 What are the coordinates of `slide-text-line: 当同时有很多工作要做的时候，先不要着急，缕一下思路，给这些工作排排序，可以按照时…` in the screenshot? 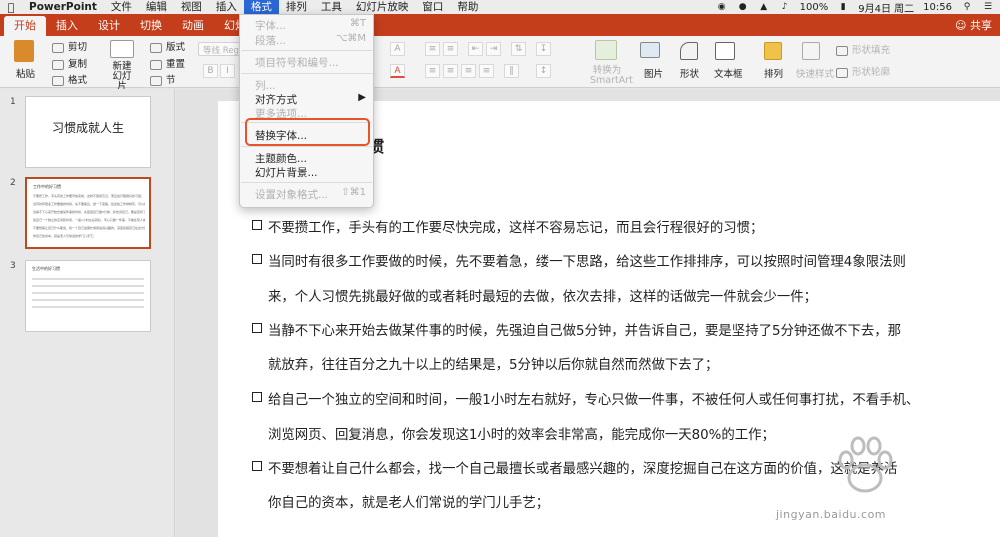 It's located at (587, 260).